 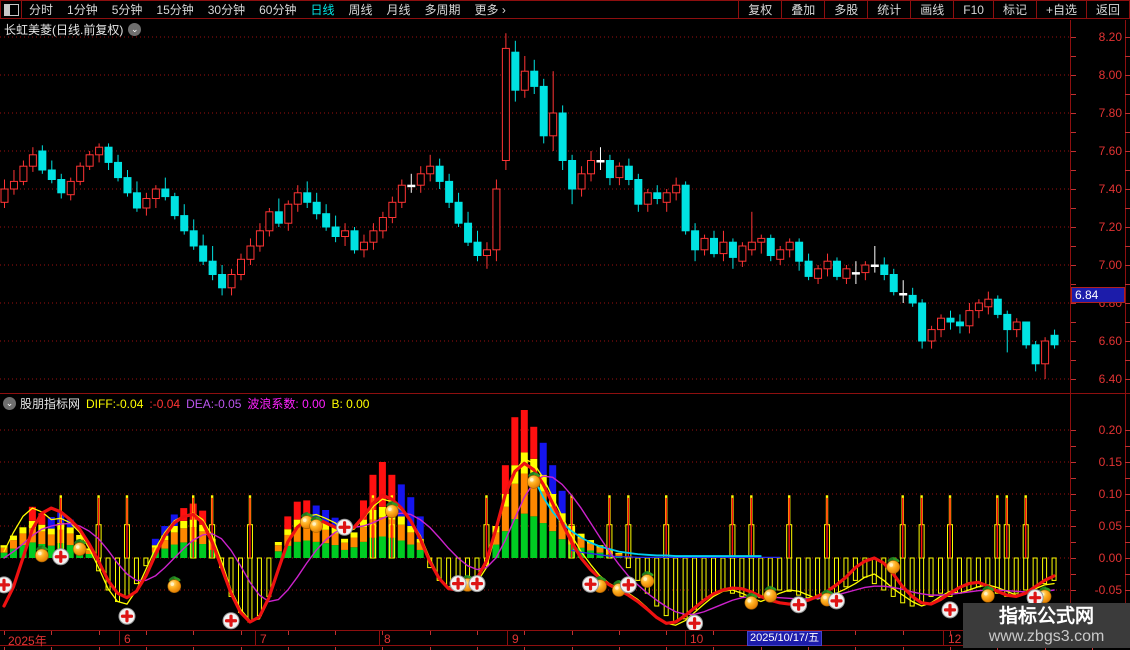 I want to click on diff-value: DIFF:-0.04, so click(x=115, y=403).